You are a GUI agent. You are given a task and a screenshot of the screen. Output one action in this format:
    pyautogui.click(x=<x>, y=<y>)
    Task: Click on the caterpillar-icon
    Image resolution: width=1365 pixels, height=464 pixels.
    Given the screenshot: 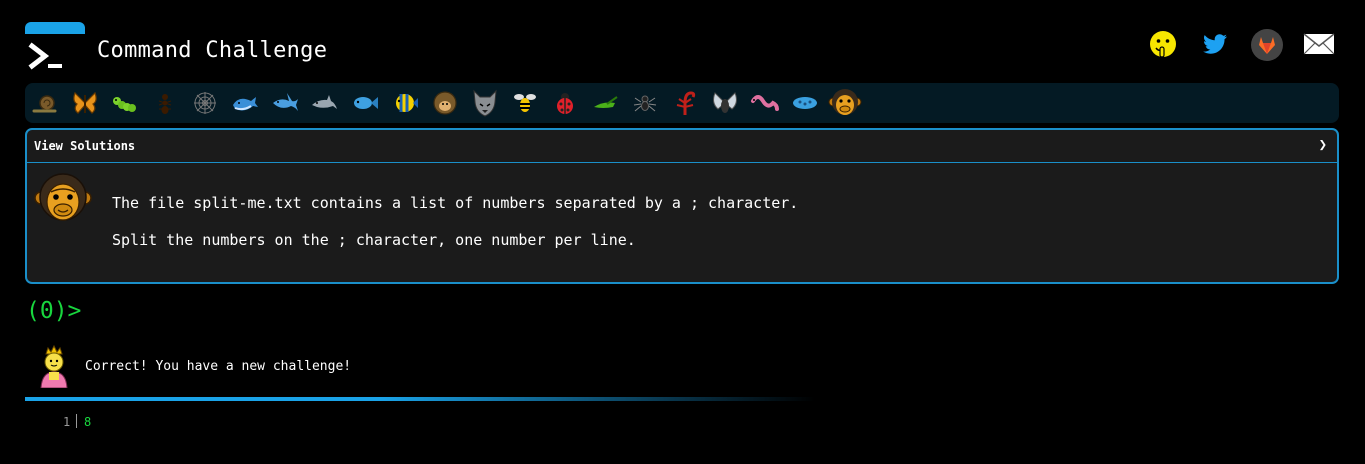 What is the action you would take?
    pyautogui.click(x=125, y=103)
    